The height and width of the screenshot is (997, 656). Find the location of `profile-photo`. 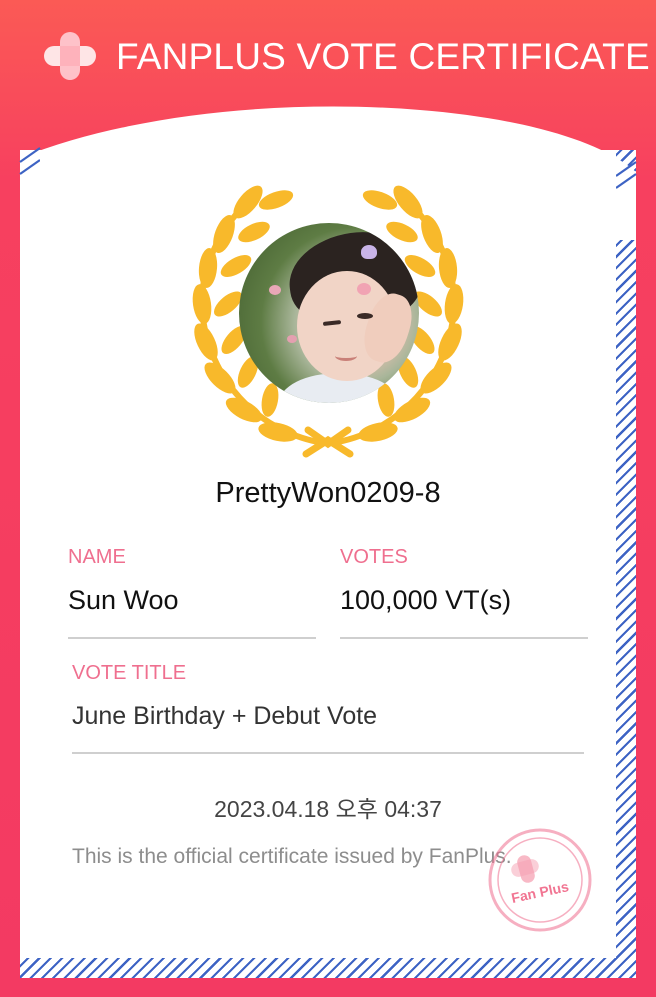

profile-photo is located at coordinates (329, 313).